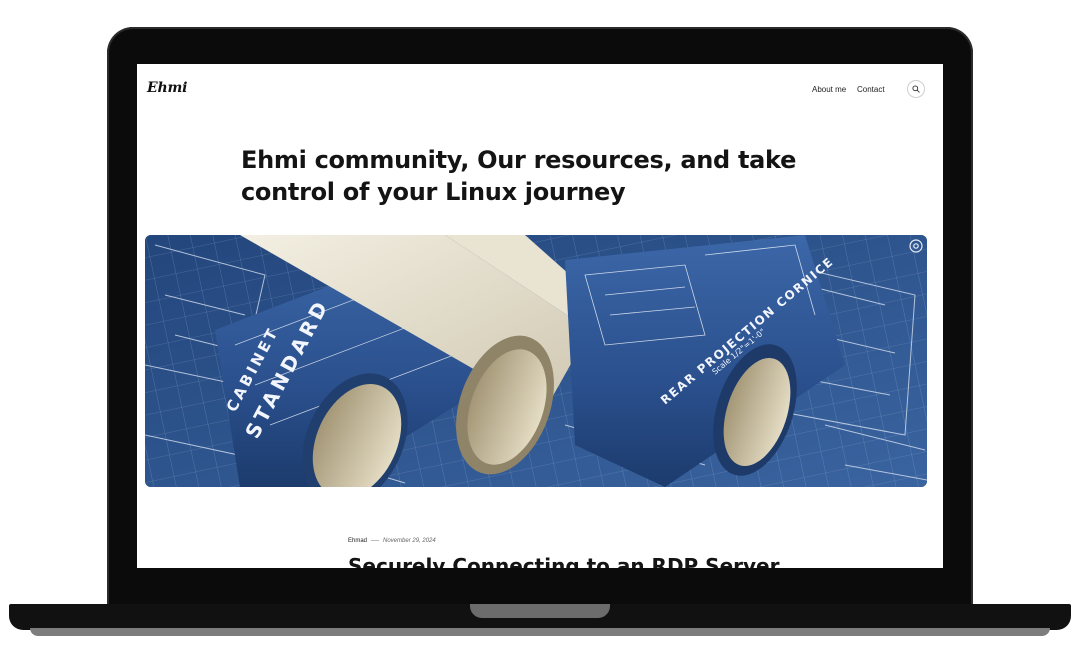 The image size is (1080, 663). What do you see at coordinates (167, 88) in the screenshot?
I see `site-logo: Ehmi` at bounding box center [167, 88].